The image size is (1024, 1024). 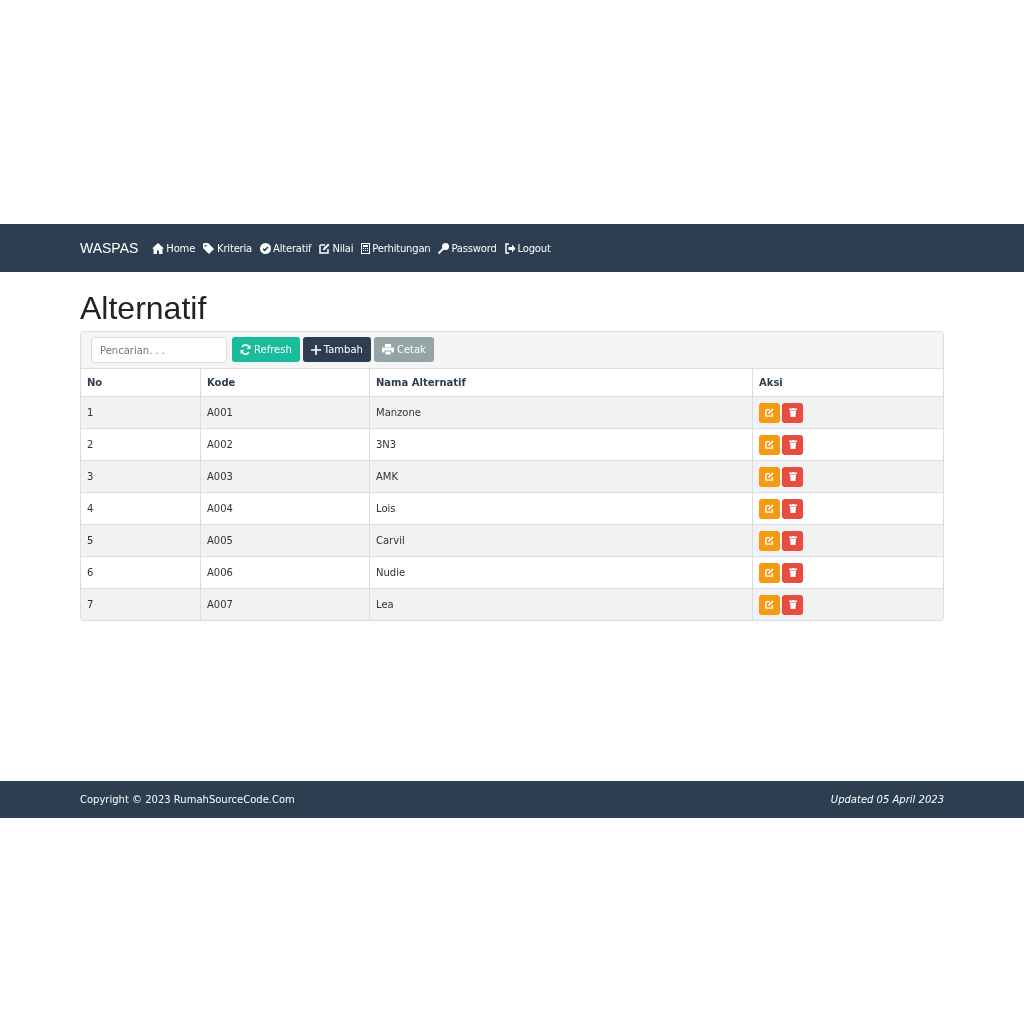 What do you see at coordinates (286, 248) in the screenshot?
I see `nav-link: Alteratif` at bounding box center [286, 248].